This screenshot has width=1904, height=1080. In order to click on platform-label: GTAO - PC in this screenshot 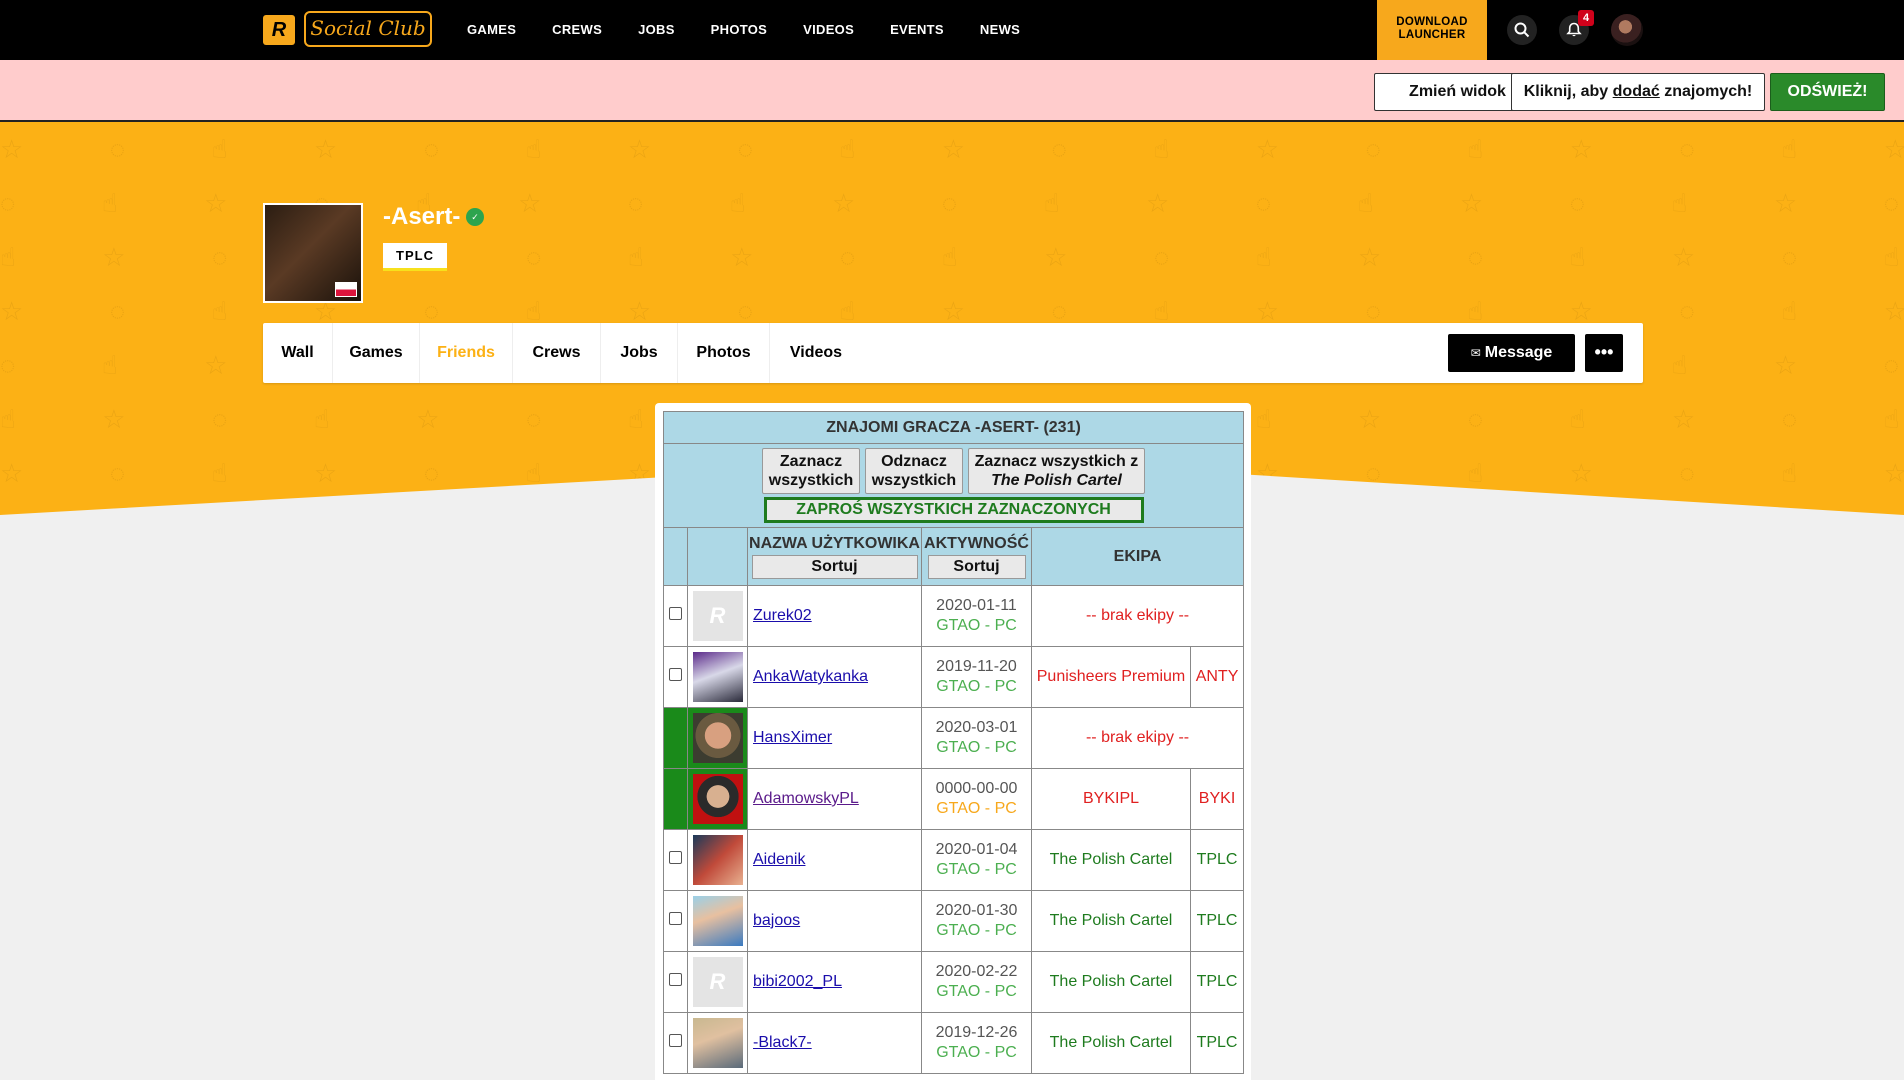, I will do `click(976, 869)`.